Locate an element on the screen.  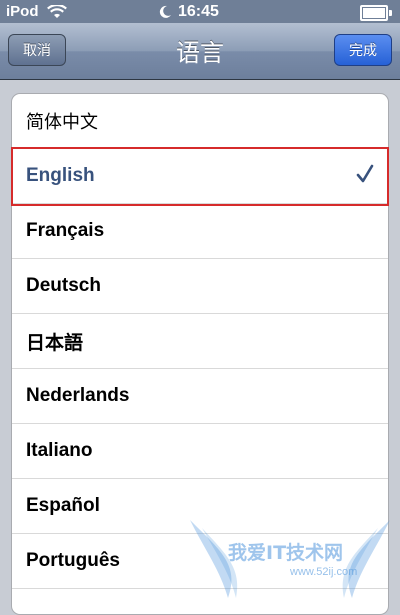
clock: 16:45 is located at coordinates (198, 11).